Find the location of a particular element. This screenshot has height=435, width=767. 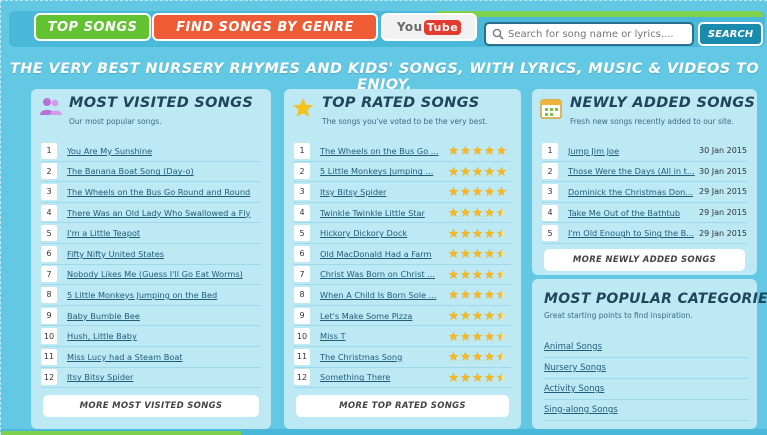

category-link: Animal Songs is located at coordinates (646, 347).